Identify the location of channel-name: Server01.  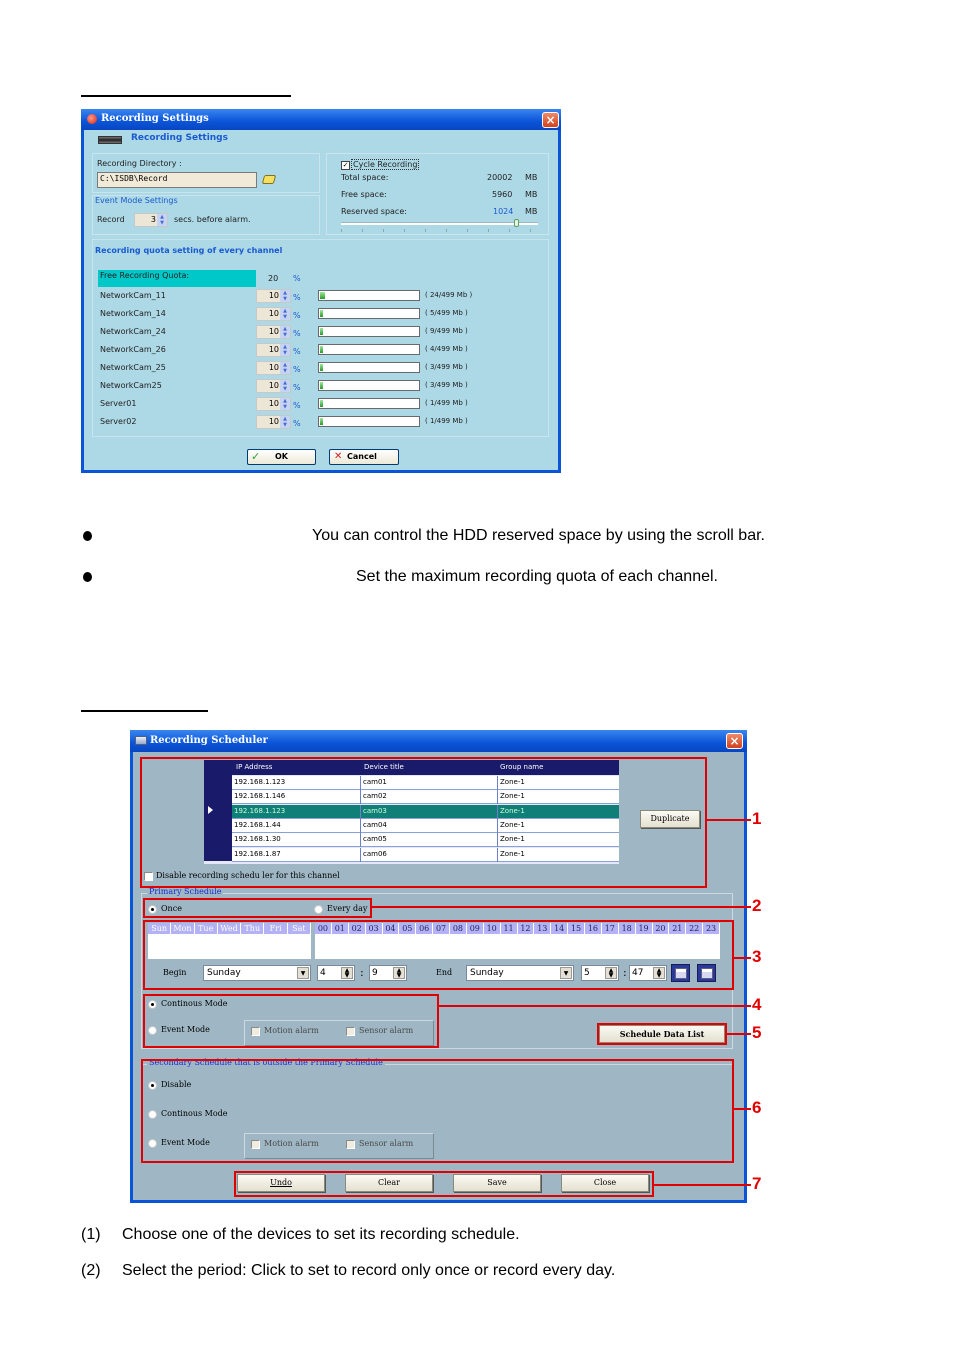
(118, 403).